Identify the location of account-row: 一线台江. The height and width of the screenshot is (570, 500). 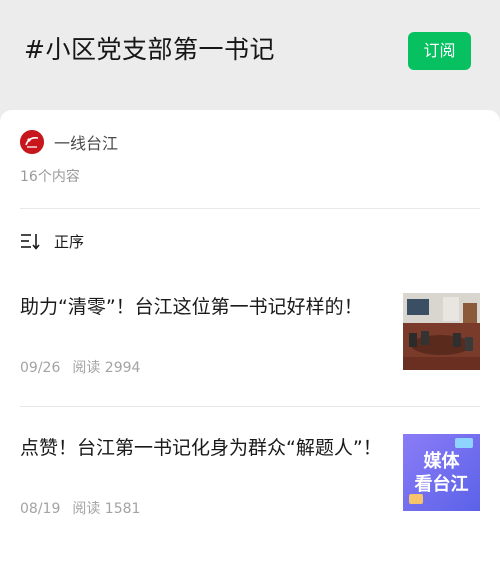
(69, 142).